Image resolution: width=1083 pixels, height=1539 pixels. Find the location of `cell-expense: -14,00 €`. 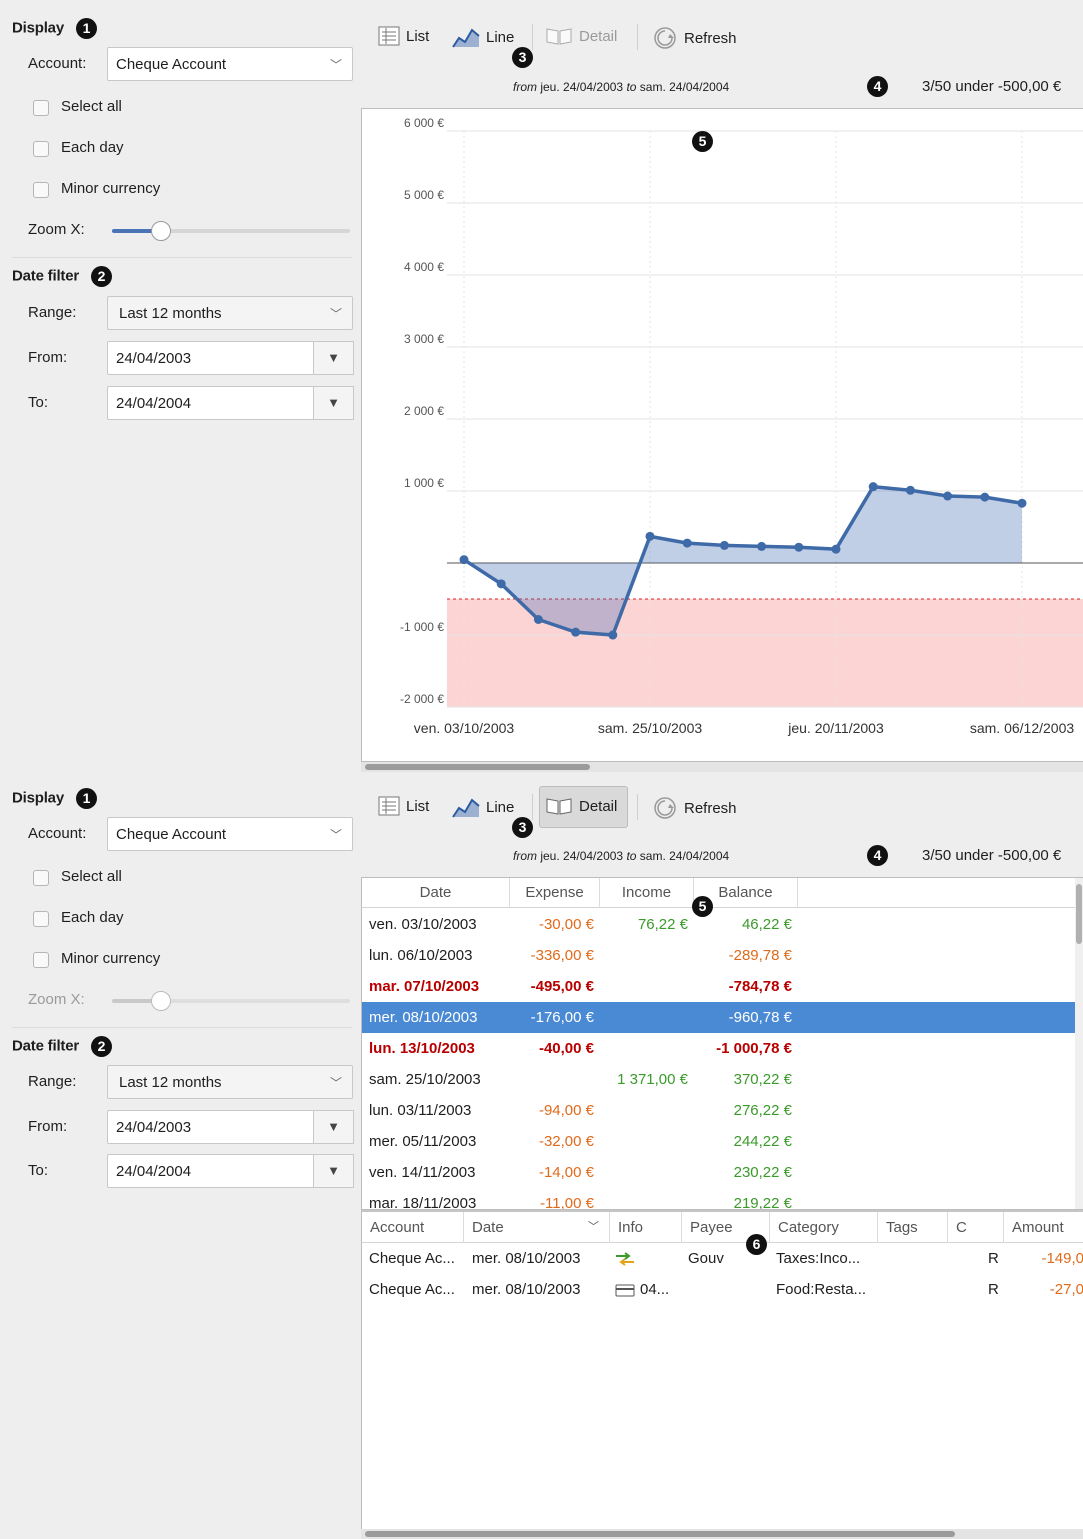

cell-expense: -14,00 € is located at coordinates (566, 1172).